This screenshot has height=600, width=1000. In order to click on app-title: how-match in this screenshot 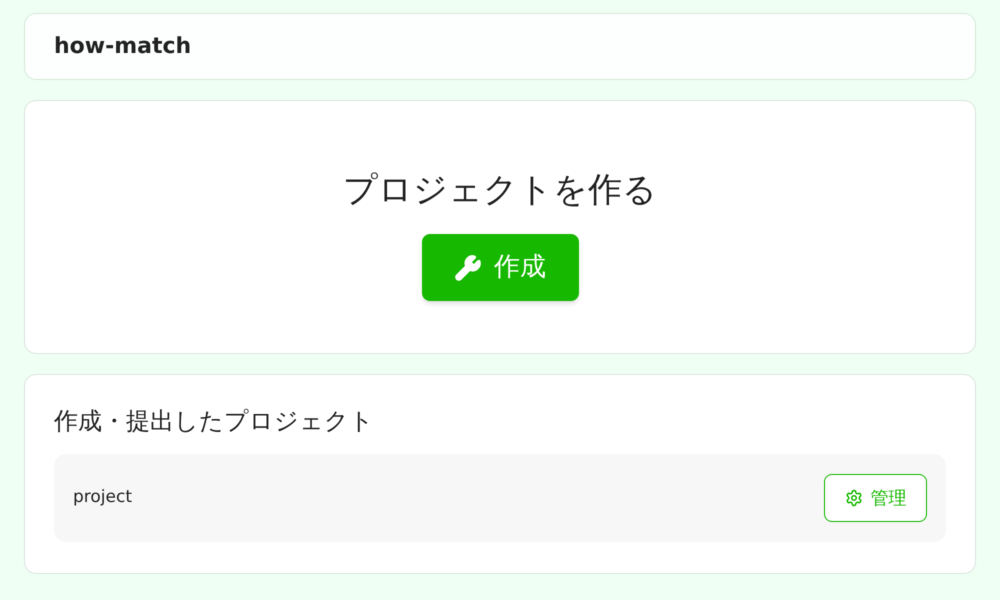, I will do `click(123, 47)`.